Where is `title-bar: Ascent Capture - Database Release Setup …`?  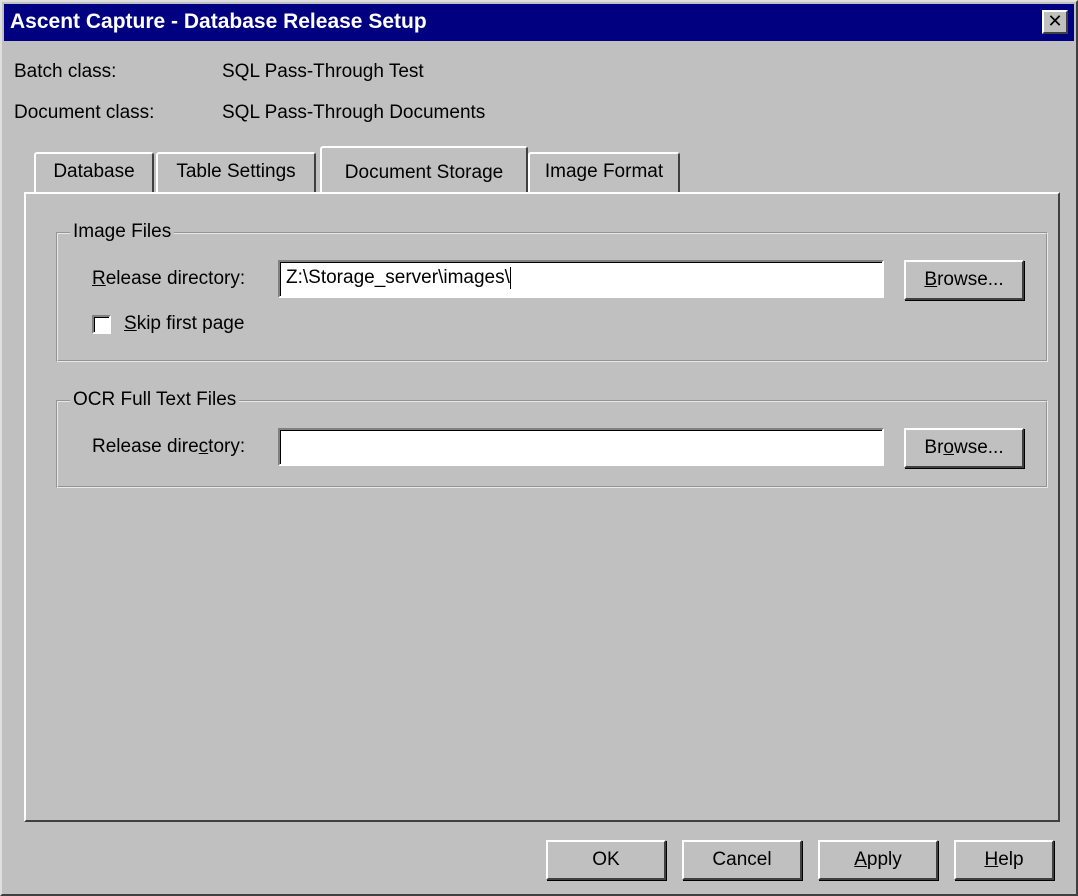
title-bar: Ascent Capture - Database Release Setup … is located at coordinates (539, 22).